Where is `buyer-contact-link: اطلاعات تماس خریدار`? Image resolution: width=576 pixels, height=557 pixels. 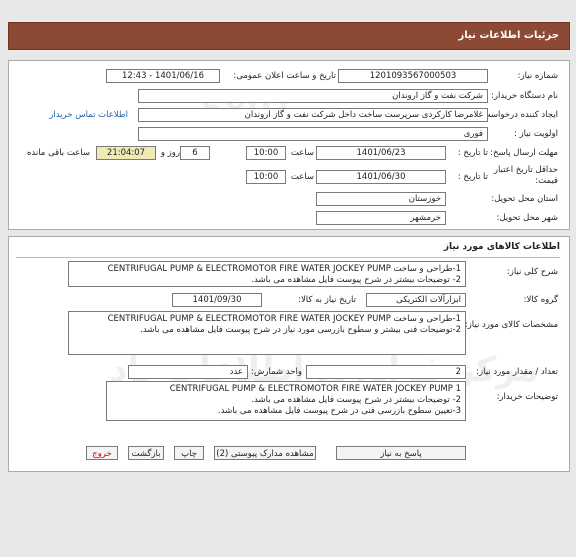 buyer-contact-link: اطلاعات تماس خریدار is located at coordinates (88, 115).